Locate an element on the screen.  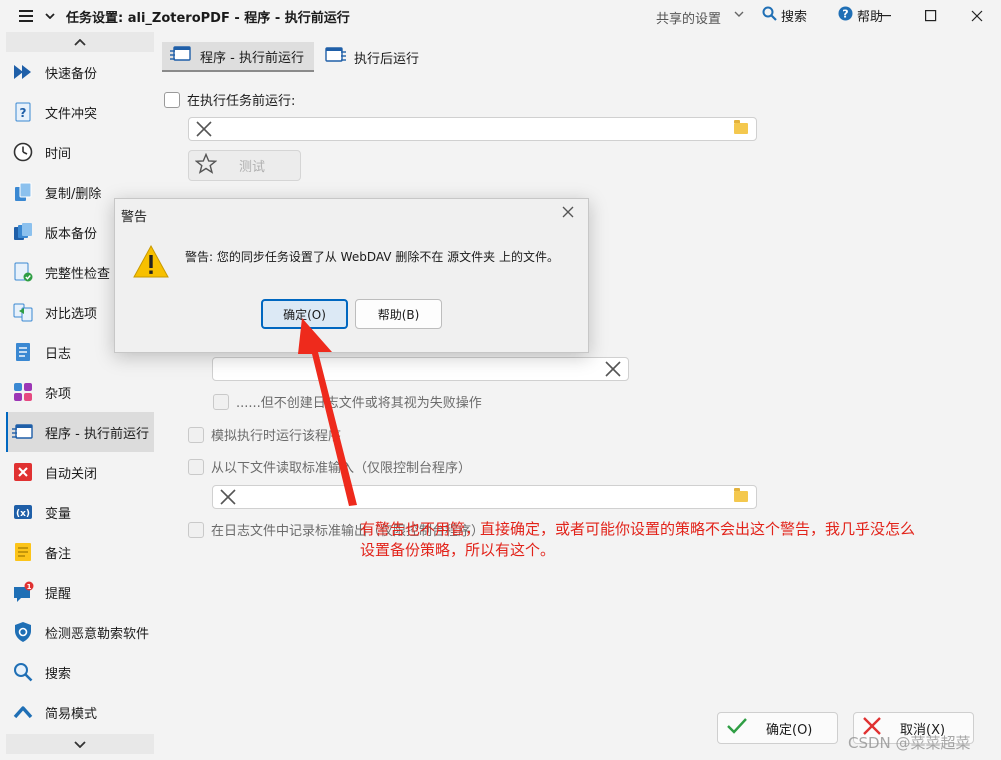
sidebar-item-label: 备注 is located at coordinates (58, 554).